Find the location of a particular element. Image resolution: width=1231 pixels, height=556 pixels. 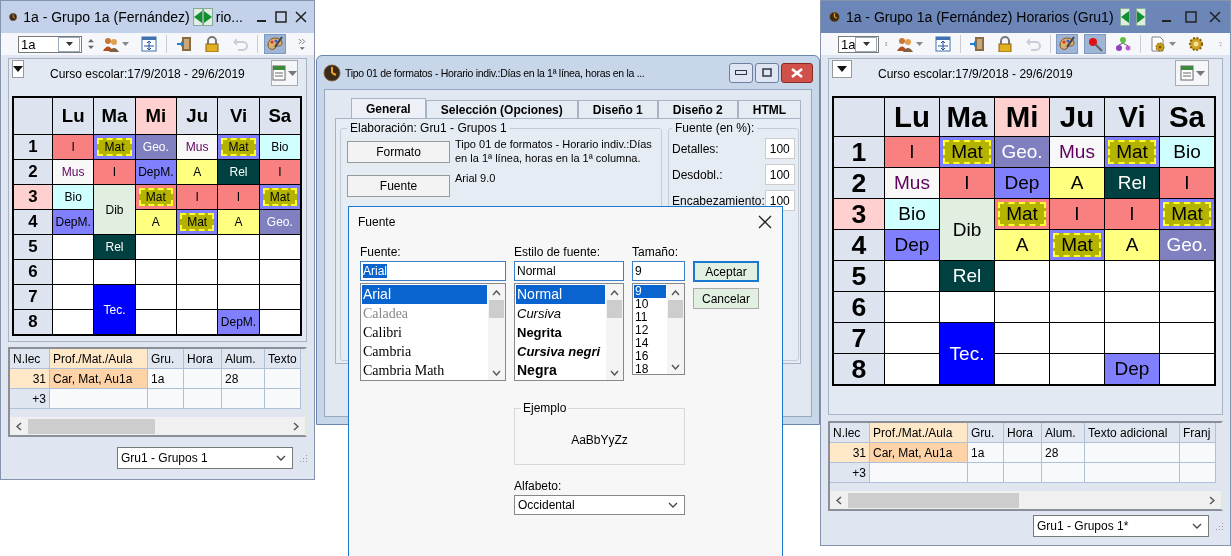

column-header: Franj is located at coordinates (1198, 433).